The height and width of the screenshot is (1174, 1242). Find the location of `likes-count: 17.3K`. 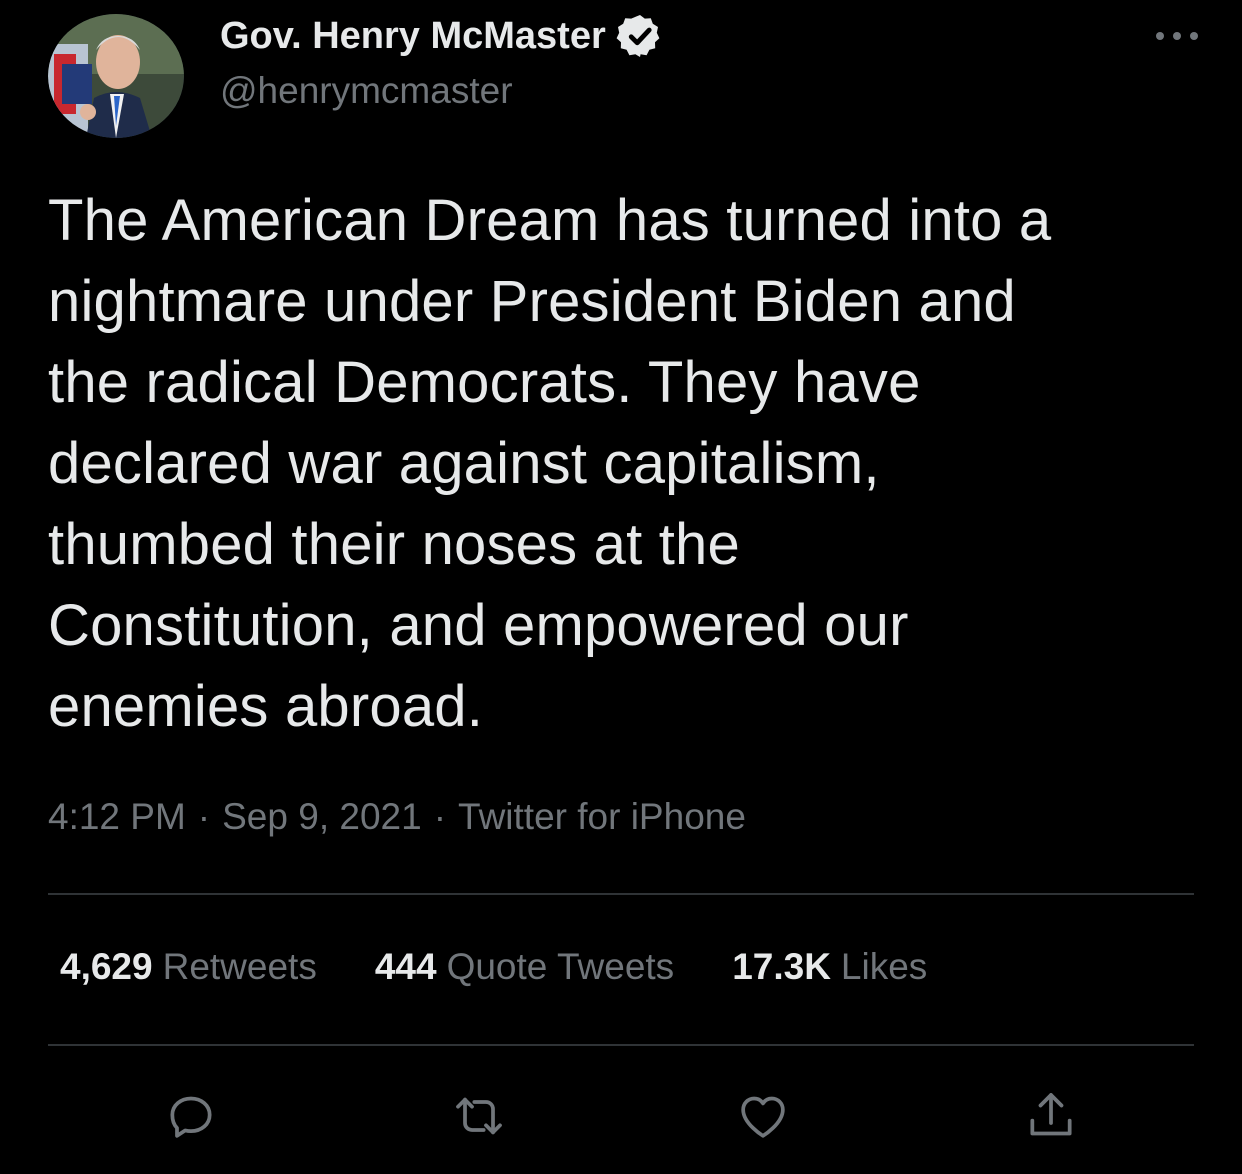

likes-count: 17.3K is located at coordinates (781, 966).